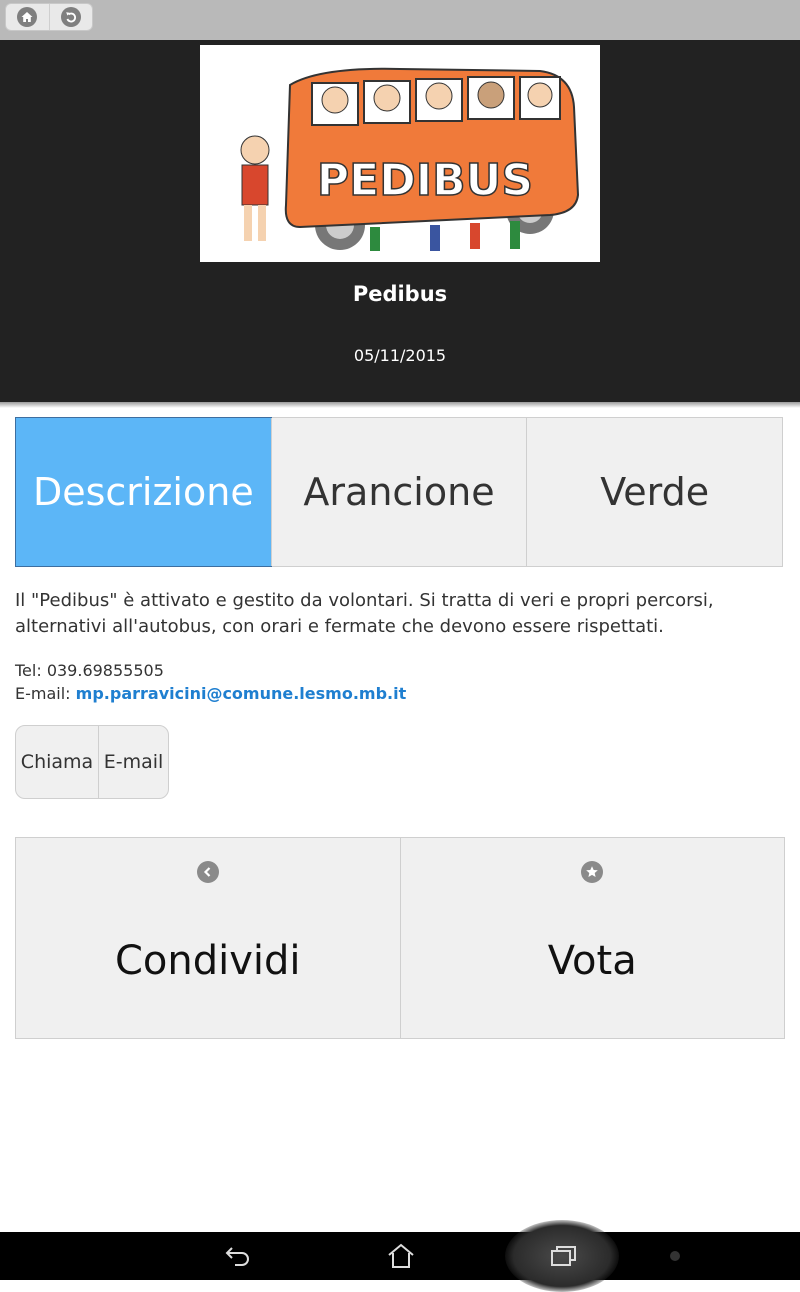  I want to click on recent-apps-icon, so click(563, 1256).